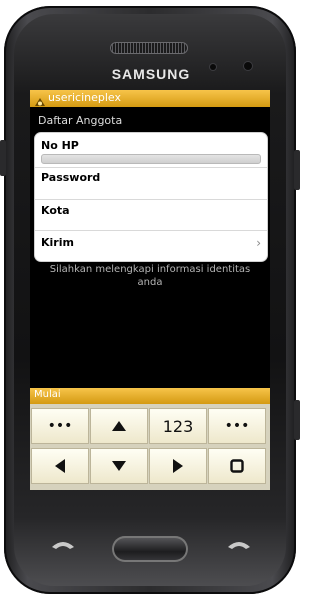  What do you see at coordinates (150, 549) in the screenshot?
I see `home-button` at bounding box center [150, 549].